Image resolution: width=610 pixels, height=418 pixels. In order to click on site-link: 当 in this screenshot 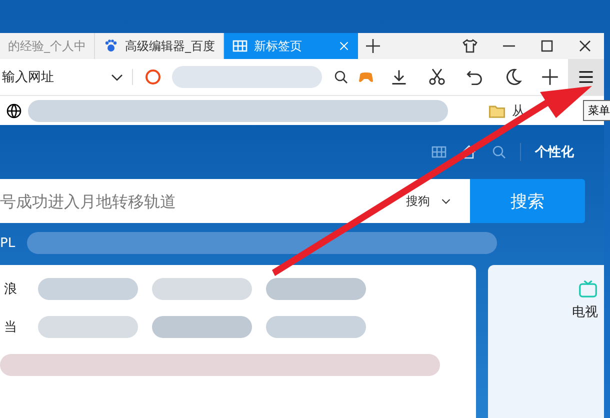, I will do `click(12, 327)`.